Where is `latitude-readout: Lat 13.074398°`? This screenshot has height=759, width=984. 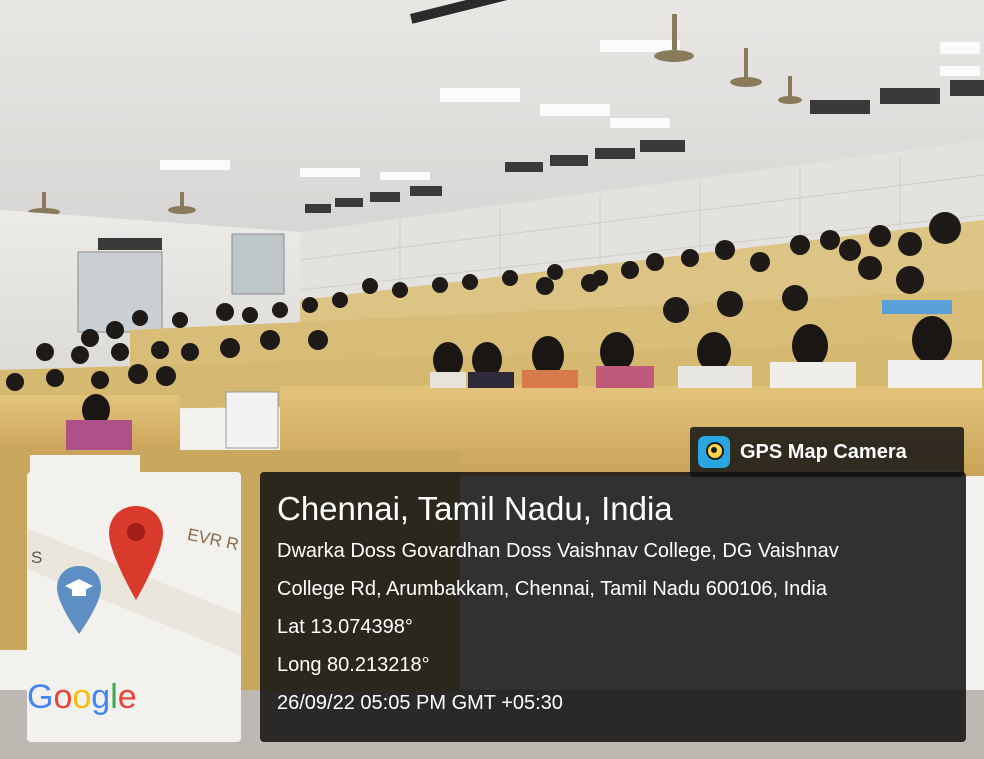 latitude-readout: Lat 13.074398° is located at coordinates (345, 627).